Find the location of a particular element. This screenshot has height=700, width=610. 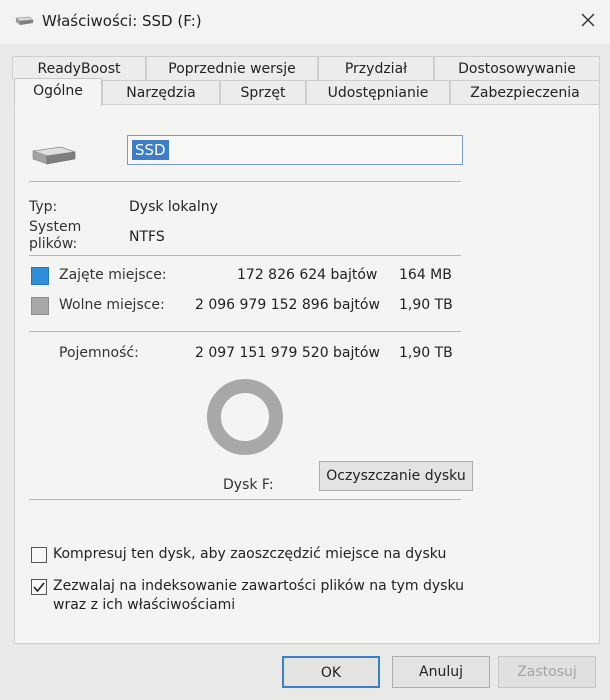

tab-label: Ogólne is located at coordinates (58, 91).